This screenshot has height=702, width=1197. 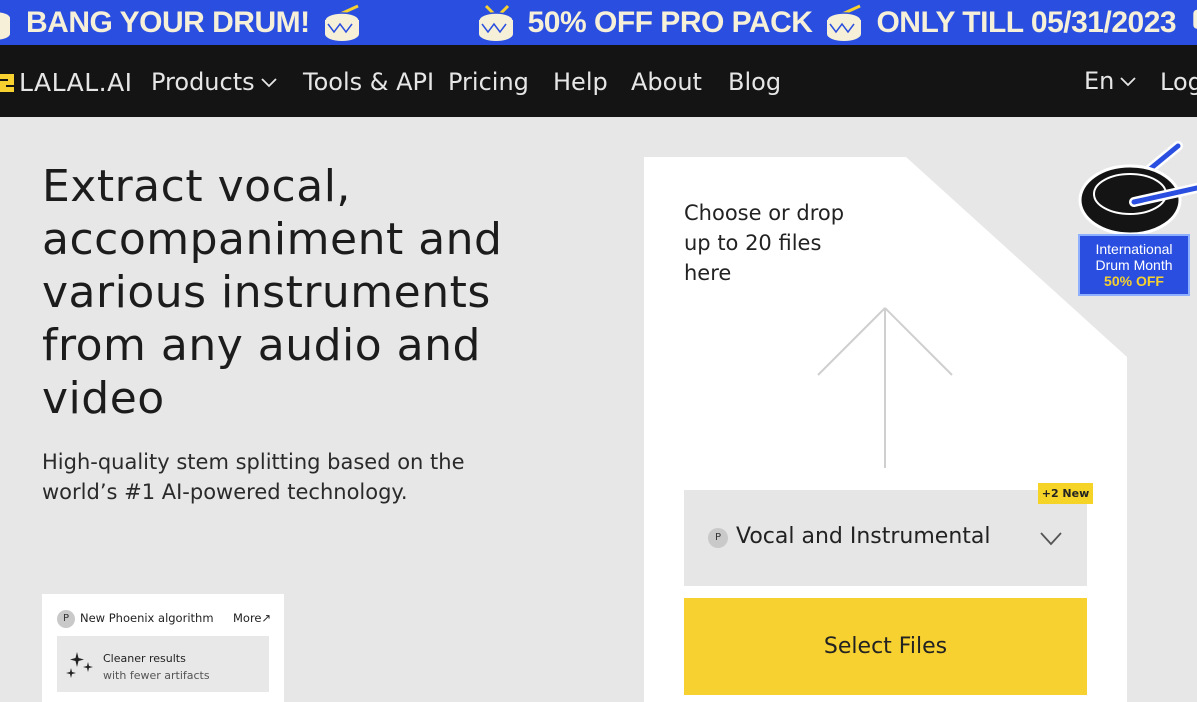 What do you see at coordinates (203, 82) in the screenshot?
I see `nav-products-label: Products` at bounding box center [203, 82].